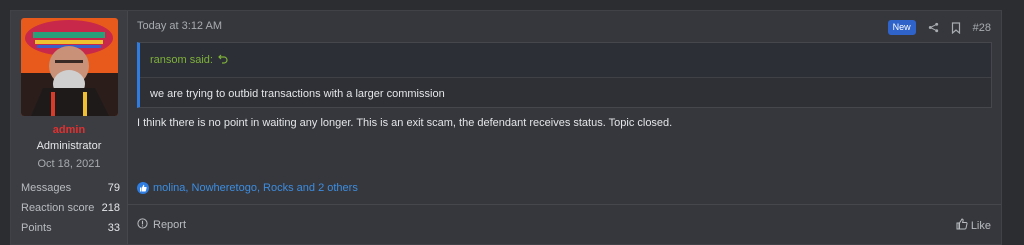 The image size is (1024, 245). Describe the element at coordinates (956, 28) in the screenshot. I see `bookmark-icon` at that location.